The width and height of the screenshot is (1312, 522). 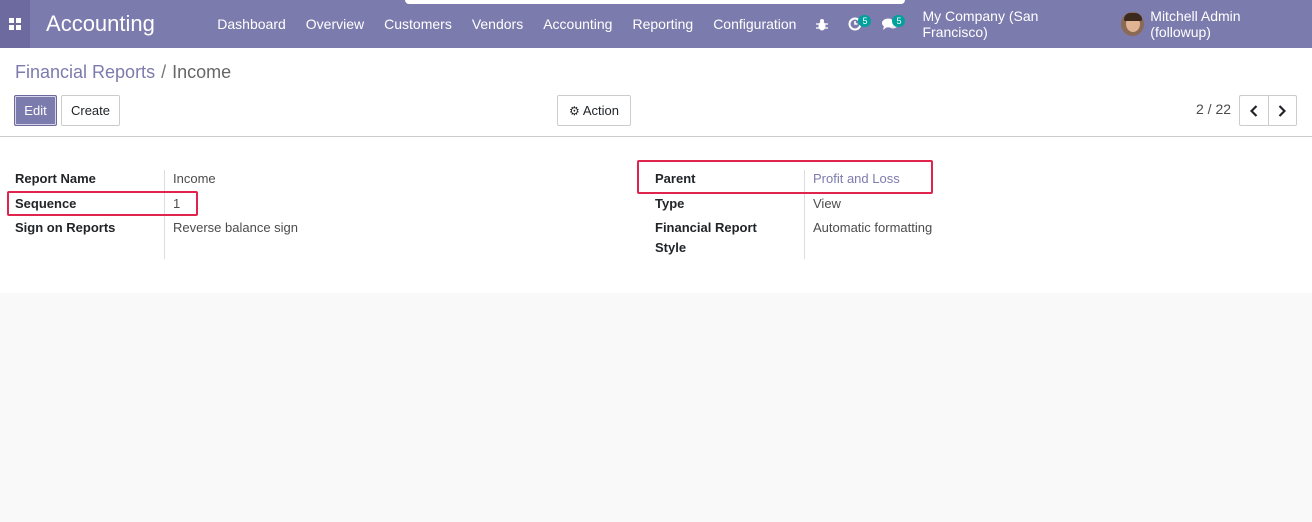 What do you see at coordinates (574, 110) in the screenshot?
I see `gear-icon: ⚙` at bounding box center [574, 110].